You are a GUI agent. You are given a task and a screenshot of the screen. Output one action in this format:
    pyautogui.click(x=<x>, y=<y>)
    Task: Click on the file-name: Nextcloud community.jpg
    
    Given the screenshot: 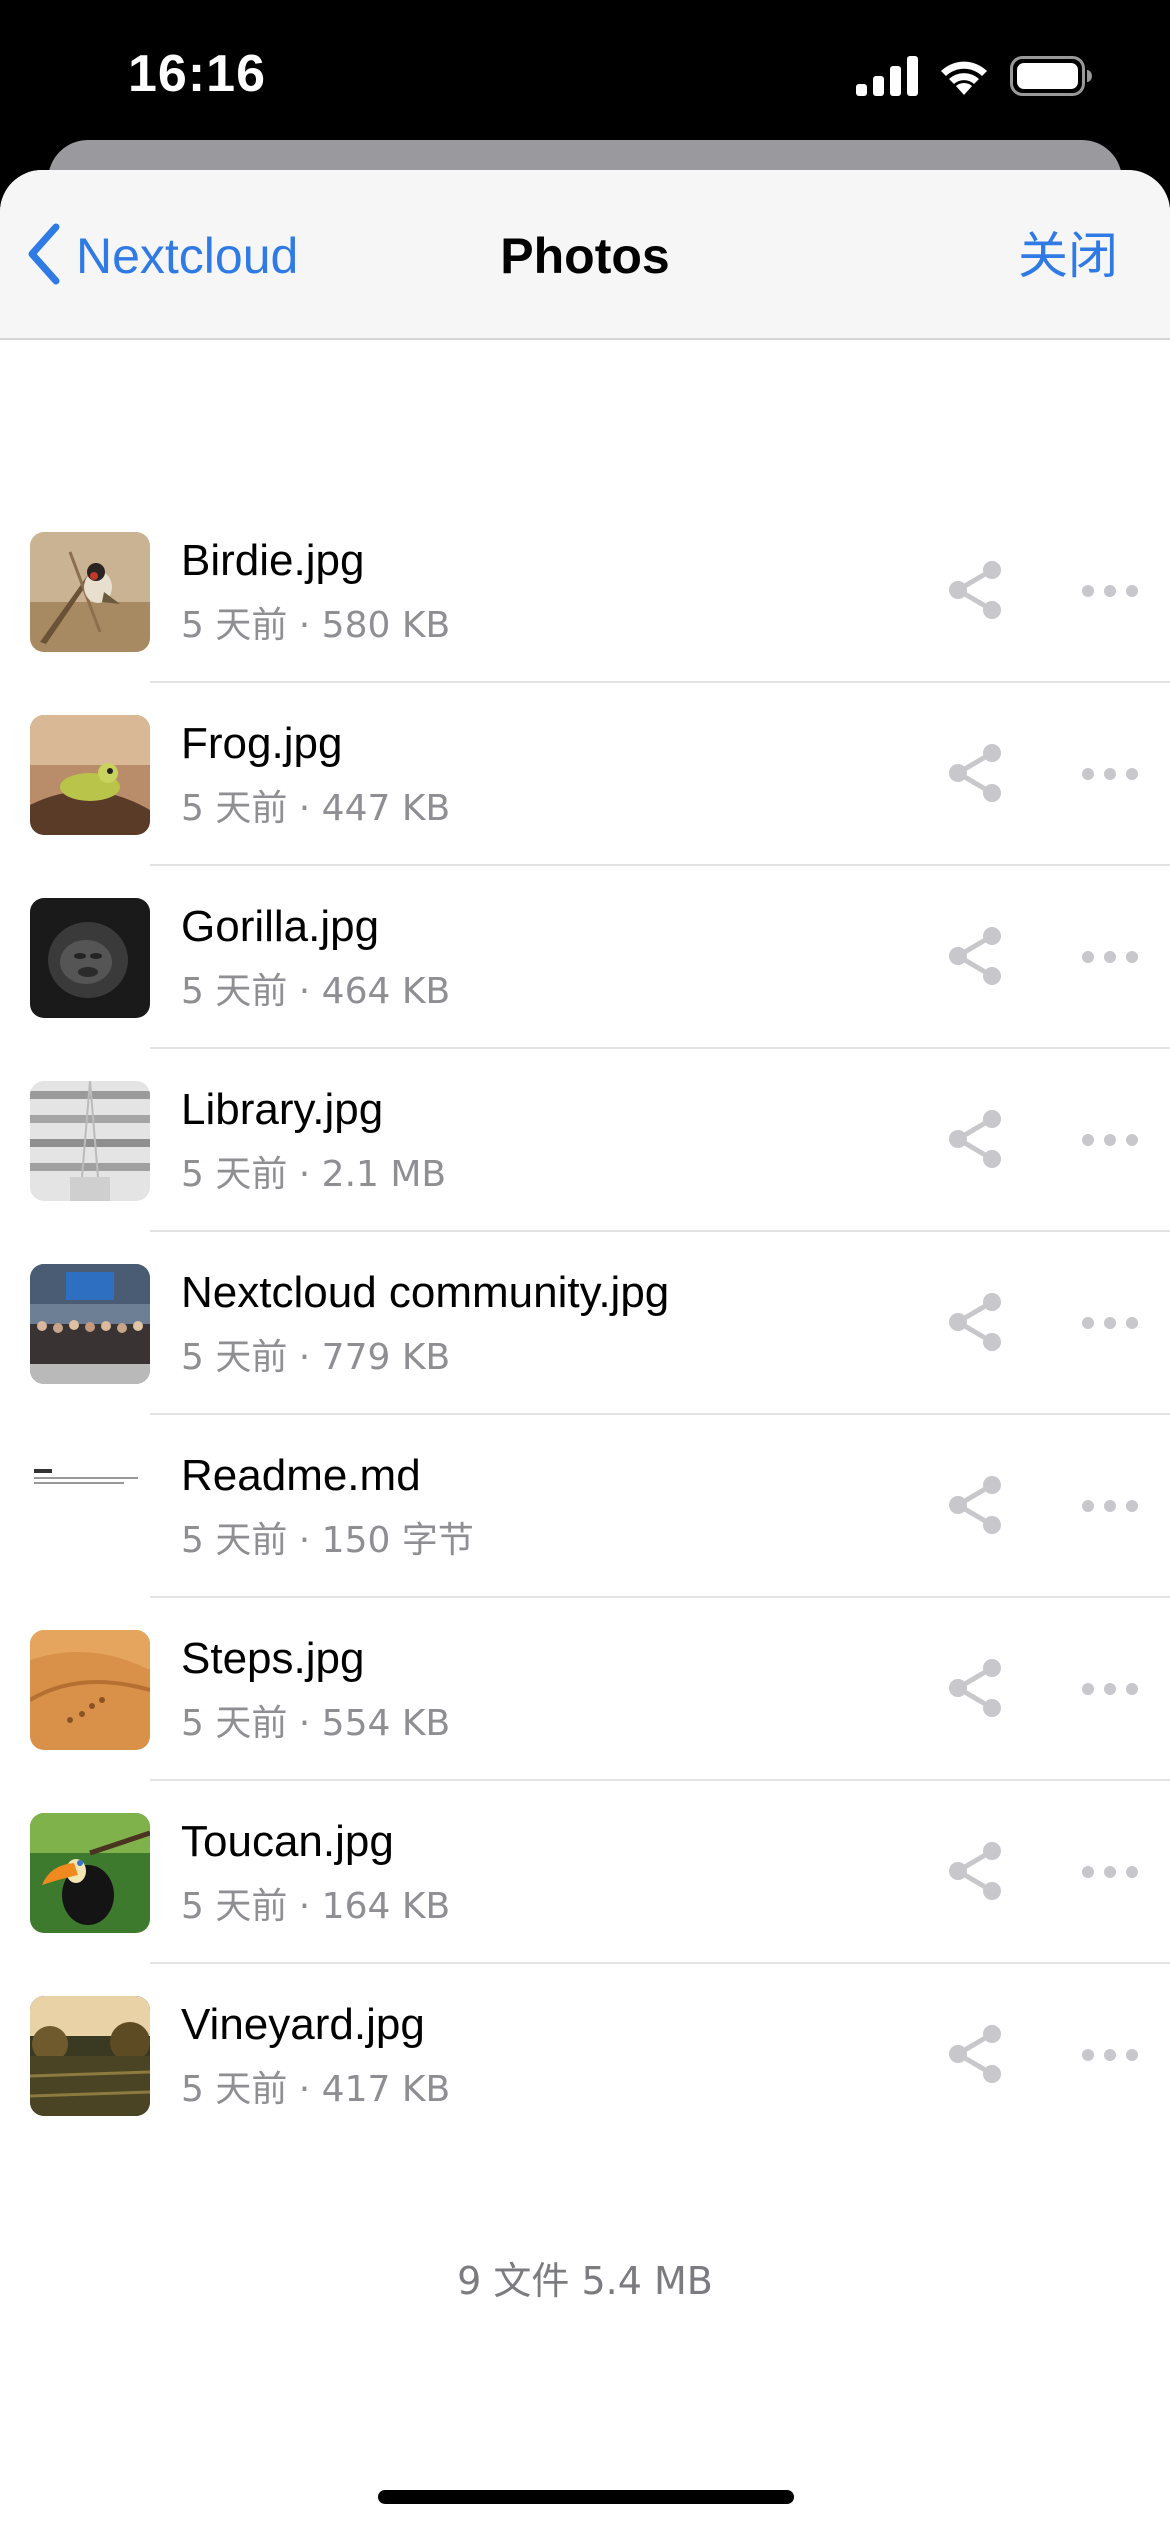 What is the action you would take?
    pyautogui.click(x=425, y=1292)
    